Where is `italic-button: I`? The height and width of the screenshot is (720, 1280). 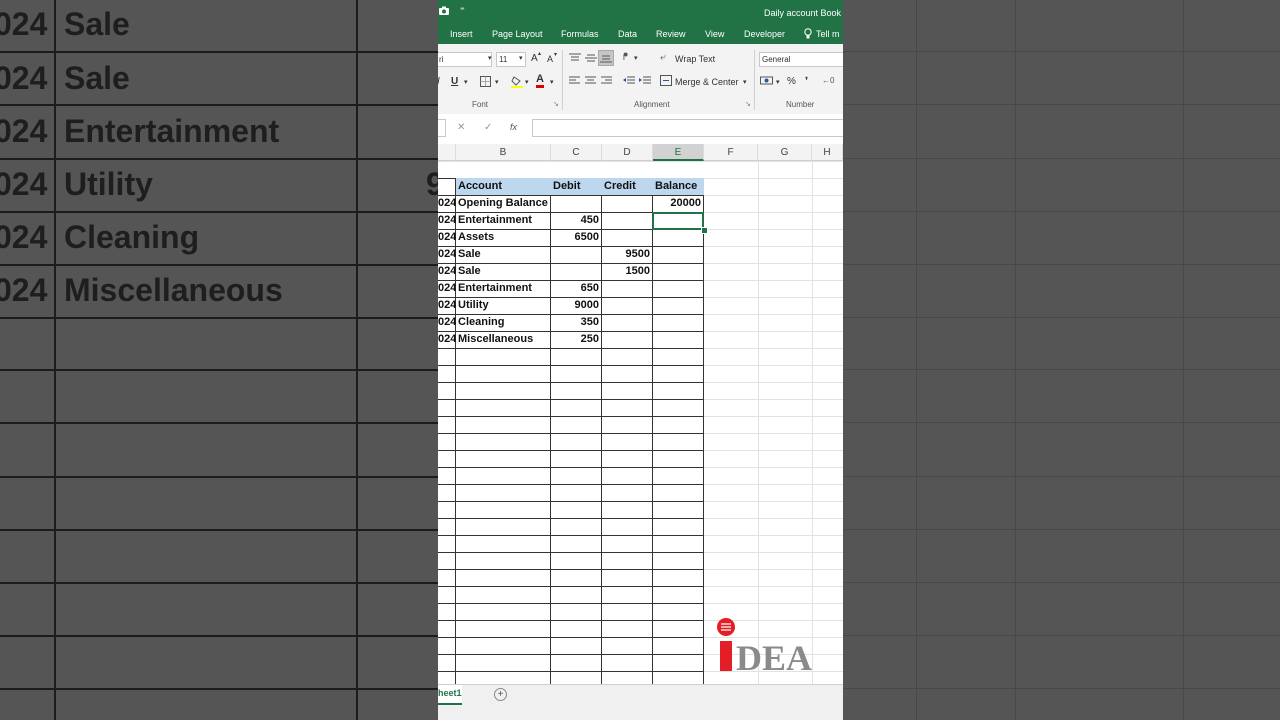
italic-button: I is located at coordinates (439, 81).